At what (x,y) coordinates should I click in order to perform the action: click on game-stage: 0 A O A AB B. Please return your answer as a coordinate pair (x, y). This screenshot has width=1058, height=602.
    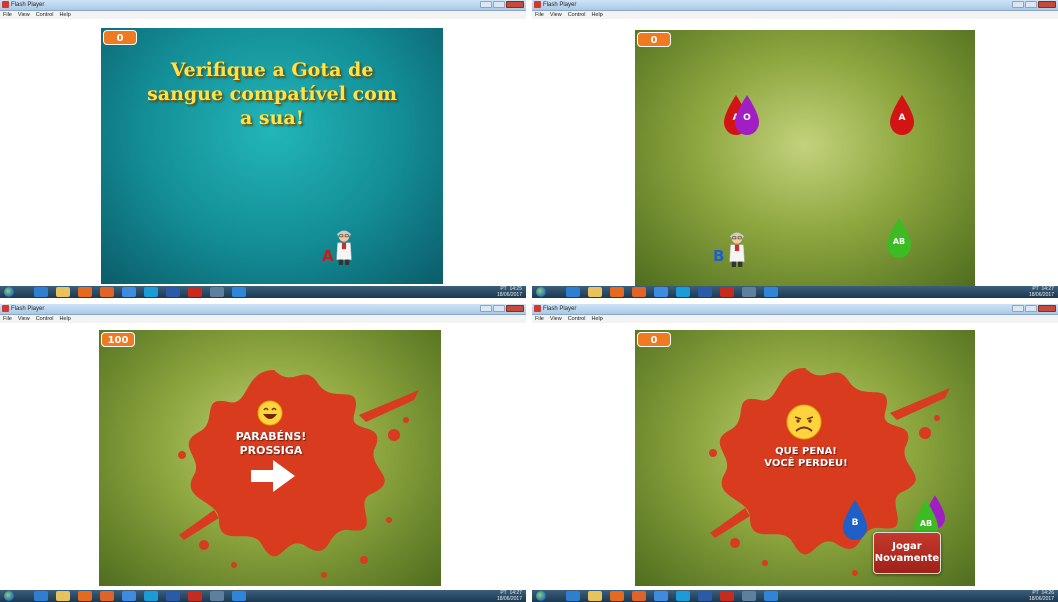
    Looking at the image, I should click on (805, 158).